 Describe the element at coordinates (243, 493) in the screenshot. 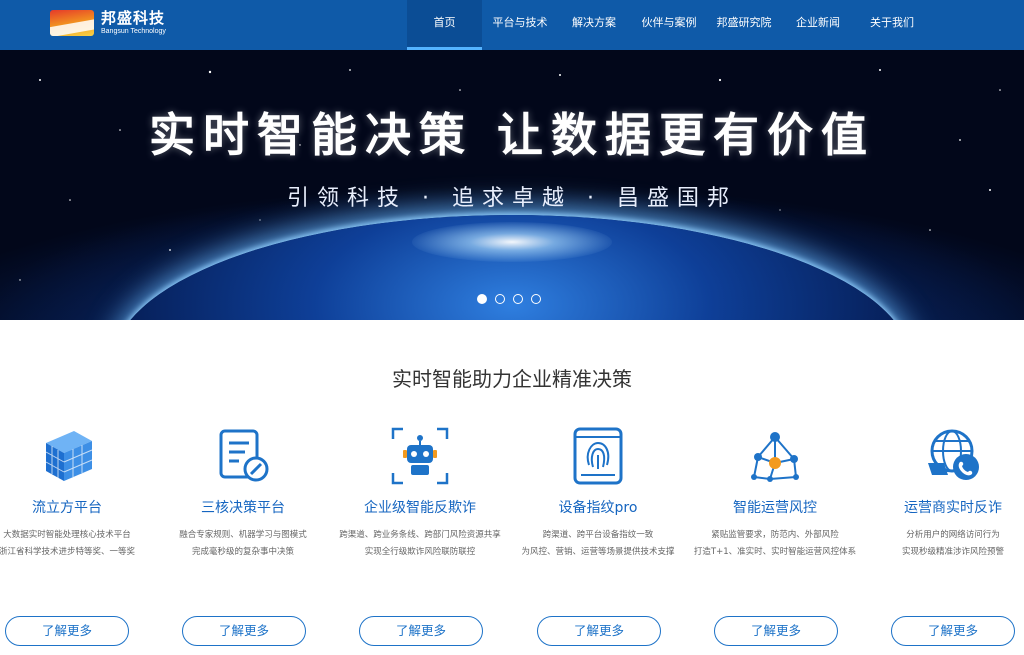

I see `product-card-sanhe: 三核决策平台 融合专家规则、机器学习与图模式 完成毫秒级的复杂事中决策` at that location.